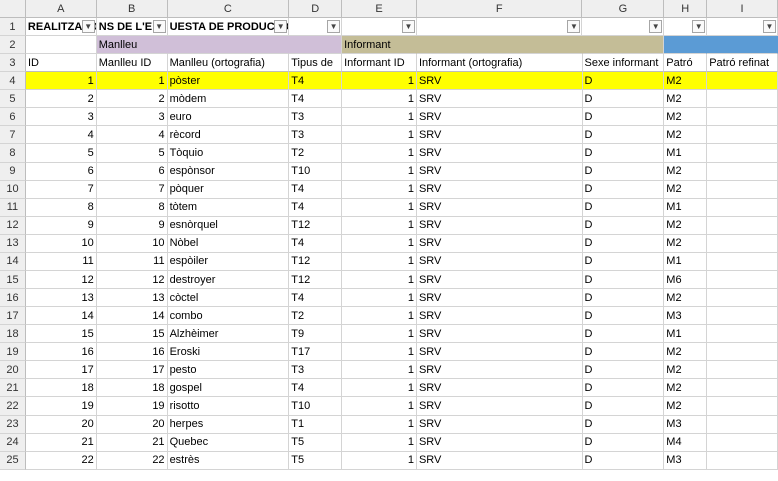  Describe the element at coordinates (13, 243) in the screenshot. I see `row-header-13: 13` at that location.